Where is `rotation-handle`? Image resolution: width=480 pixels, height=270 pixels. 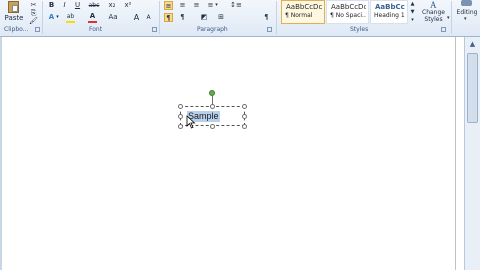
rotation-handle is located at coordinates (212, 93).